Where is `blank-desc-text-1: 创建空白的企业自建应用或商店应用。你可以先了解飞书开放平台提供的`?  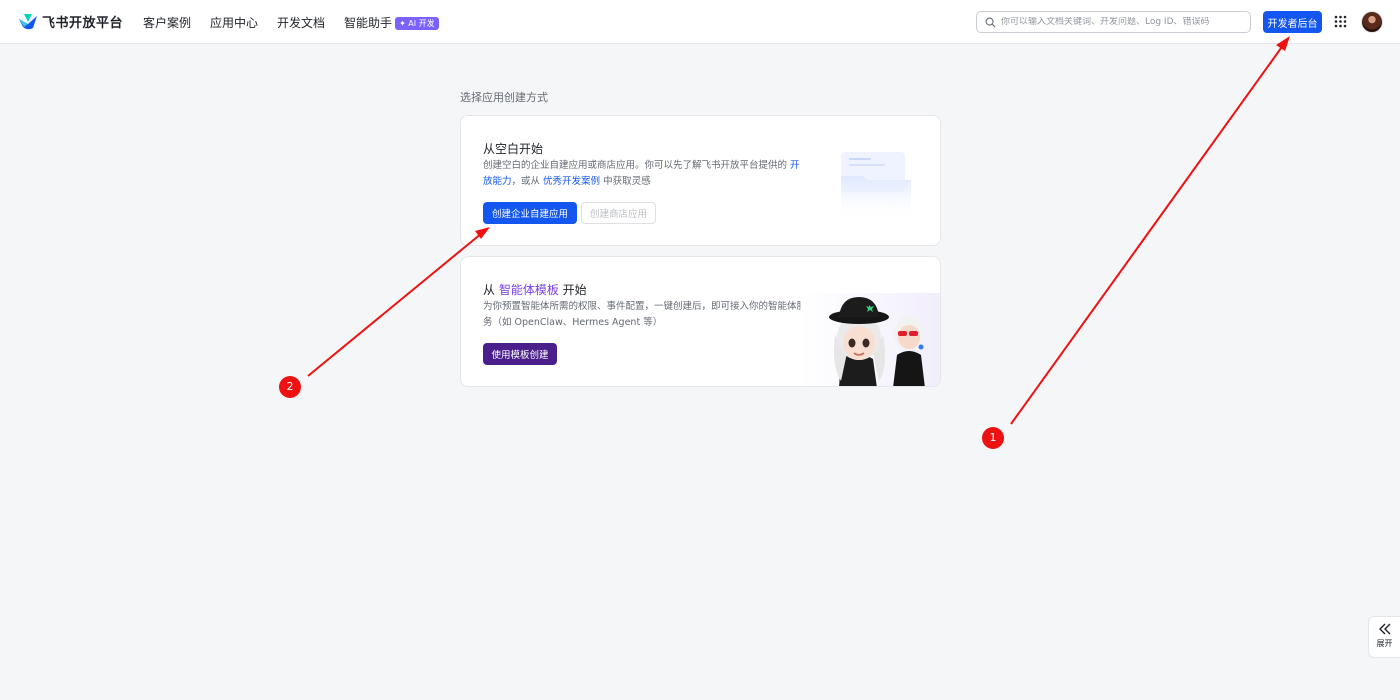 blank-desc-text-1: 创建空白的企业自建应用或商店应用。你可以先了解飞书开放平台提供的 is located at coordinates (637, 165).